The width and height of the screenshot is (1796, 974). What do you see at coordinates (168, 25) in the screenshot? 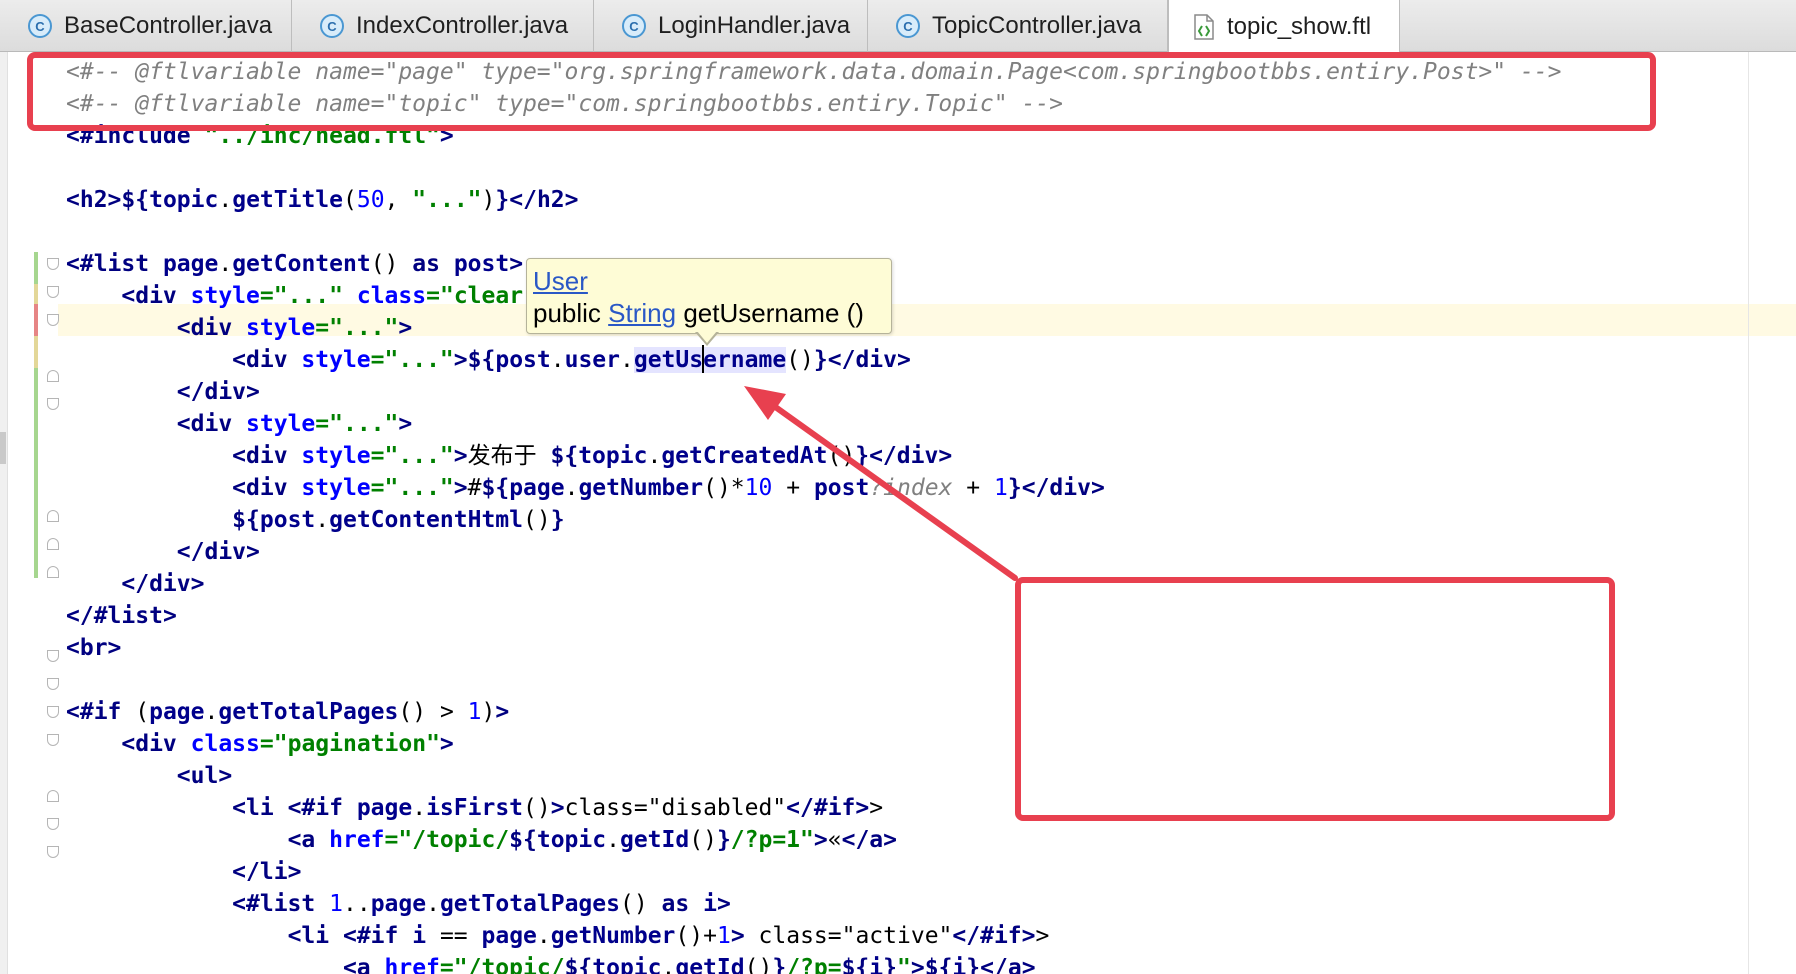
I see `tab-label: BaseController.java` at bounding box center [168, 25].